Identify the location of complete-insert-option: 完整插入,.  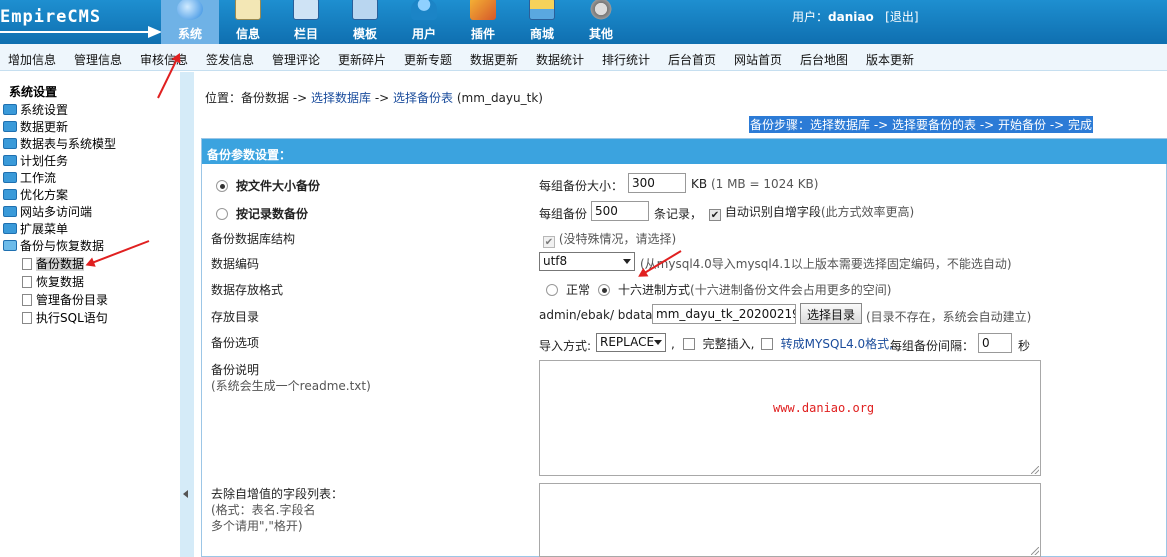
(718, 343).